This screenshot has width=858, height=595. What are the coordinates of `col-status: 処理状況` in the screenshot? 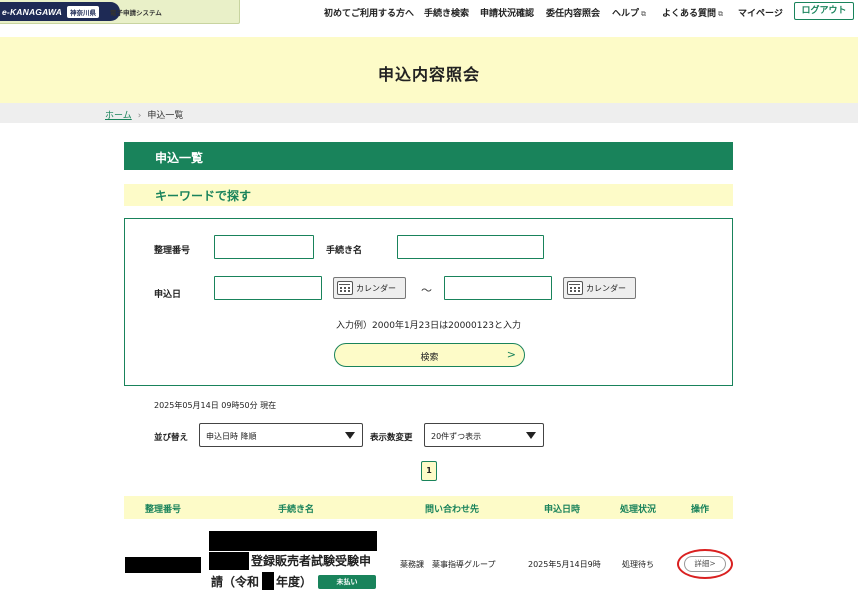 It's located at (638, 510).